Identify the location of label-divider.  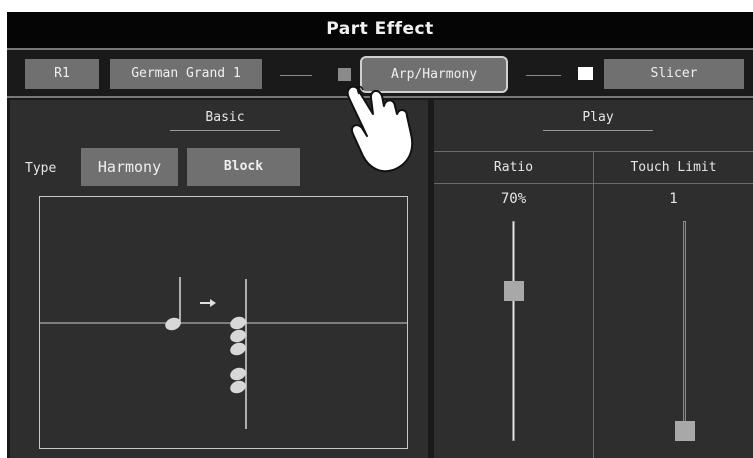
(593, 183).